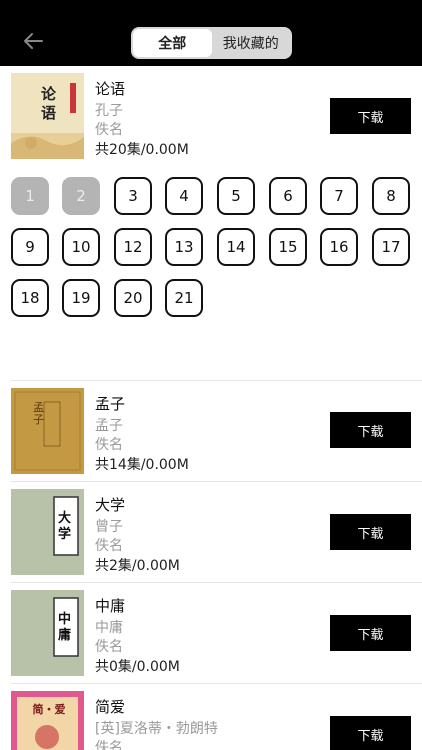  Describe the element at coordinates (211, 532) in the screenshot. I see `book-item: 大学 大学 曾子 佚名 共2集/0.00M 下载` at that location.